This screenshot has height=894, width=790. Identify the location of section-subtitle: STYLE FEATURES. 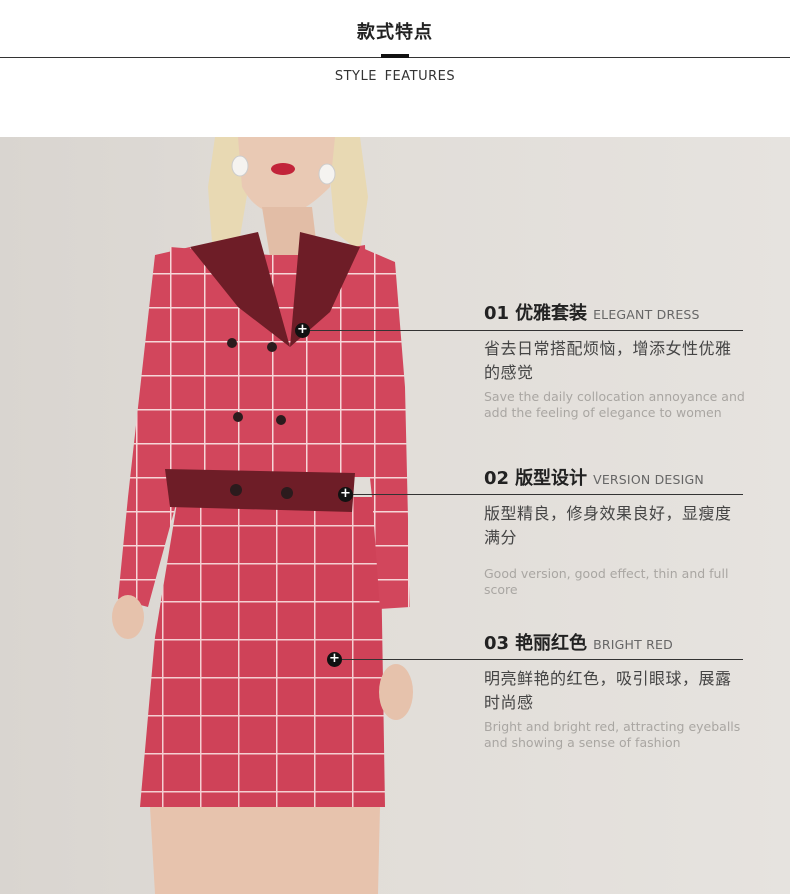
(395, 76).